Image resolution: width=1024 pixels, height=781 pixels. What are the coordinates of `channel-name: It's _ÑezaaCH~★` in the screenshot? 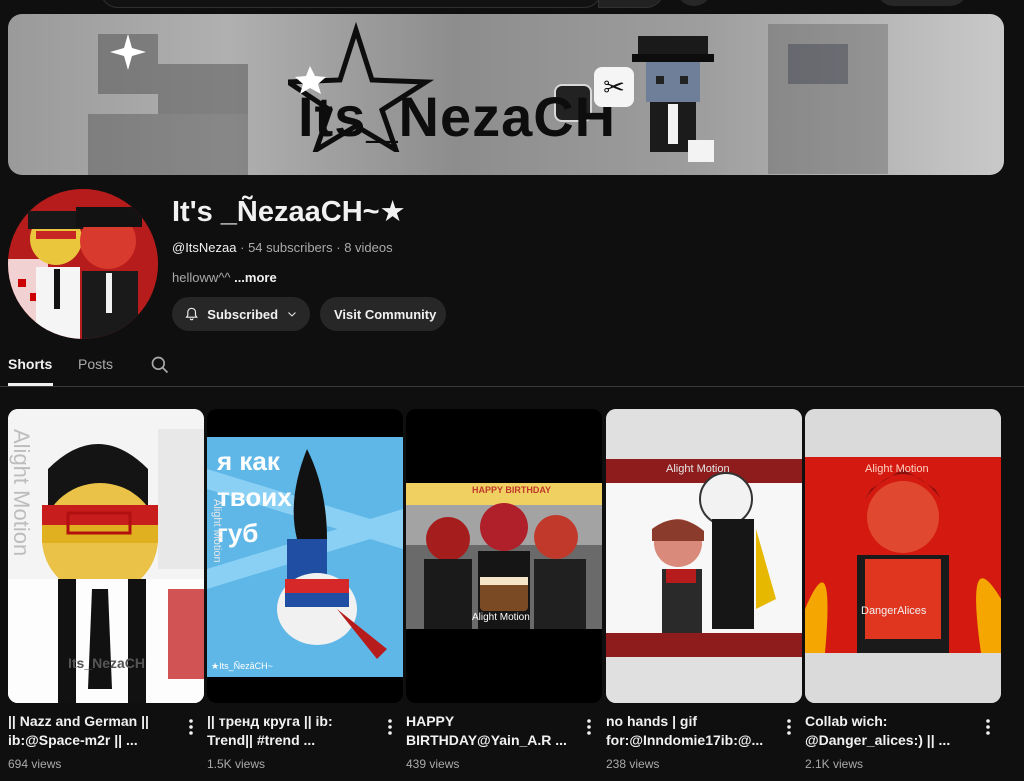 It's located at (289, 212).